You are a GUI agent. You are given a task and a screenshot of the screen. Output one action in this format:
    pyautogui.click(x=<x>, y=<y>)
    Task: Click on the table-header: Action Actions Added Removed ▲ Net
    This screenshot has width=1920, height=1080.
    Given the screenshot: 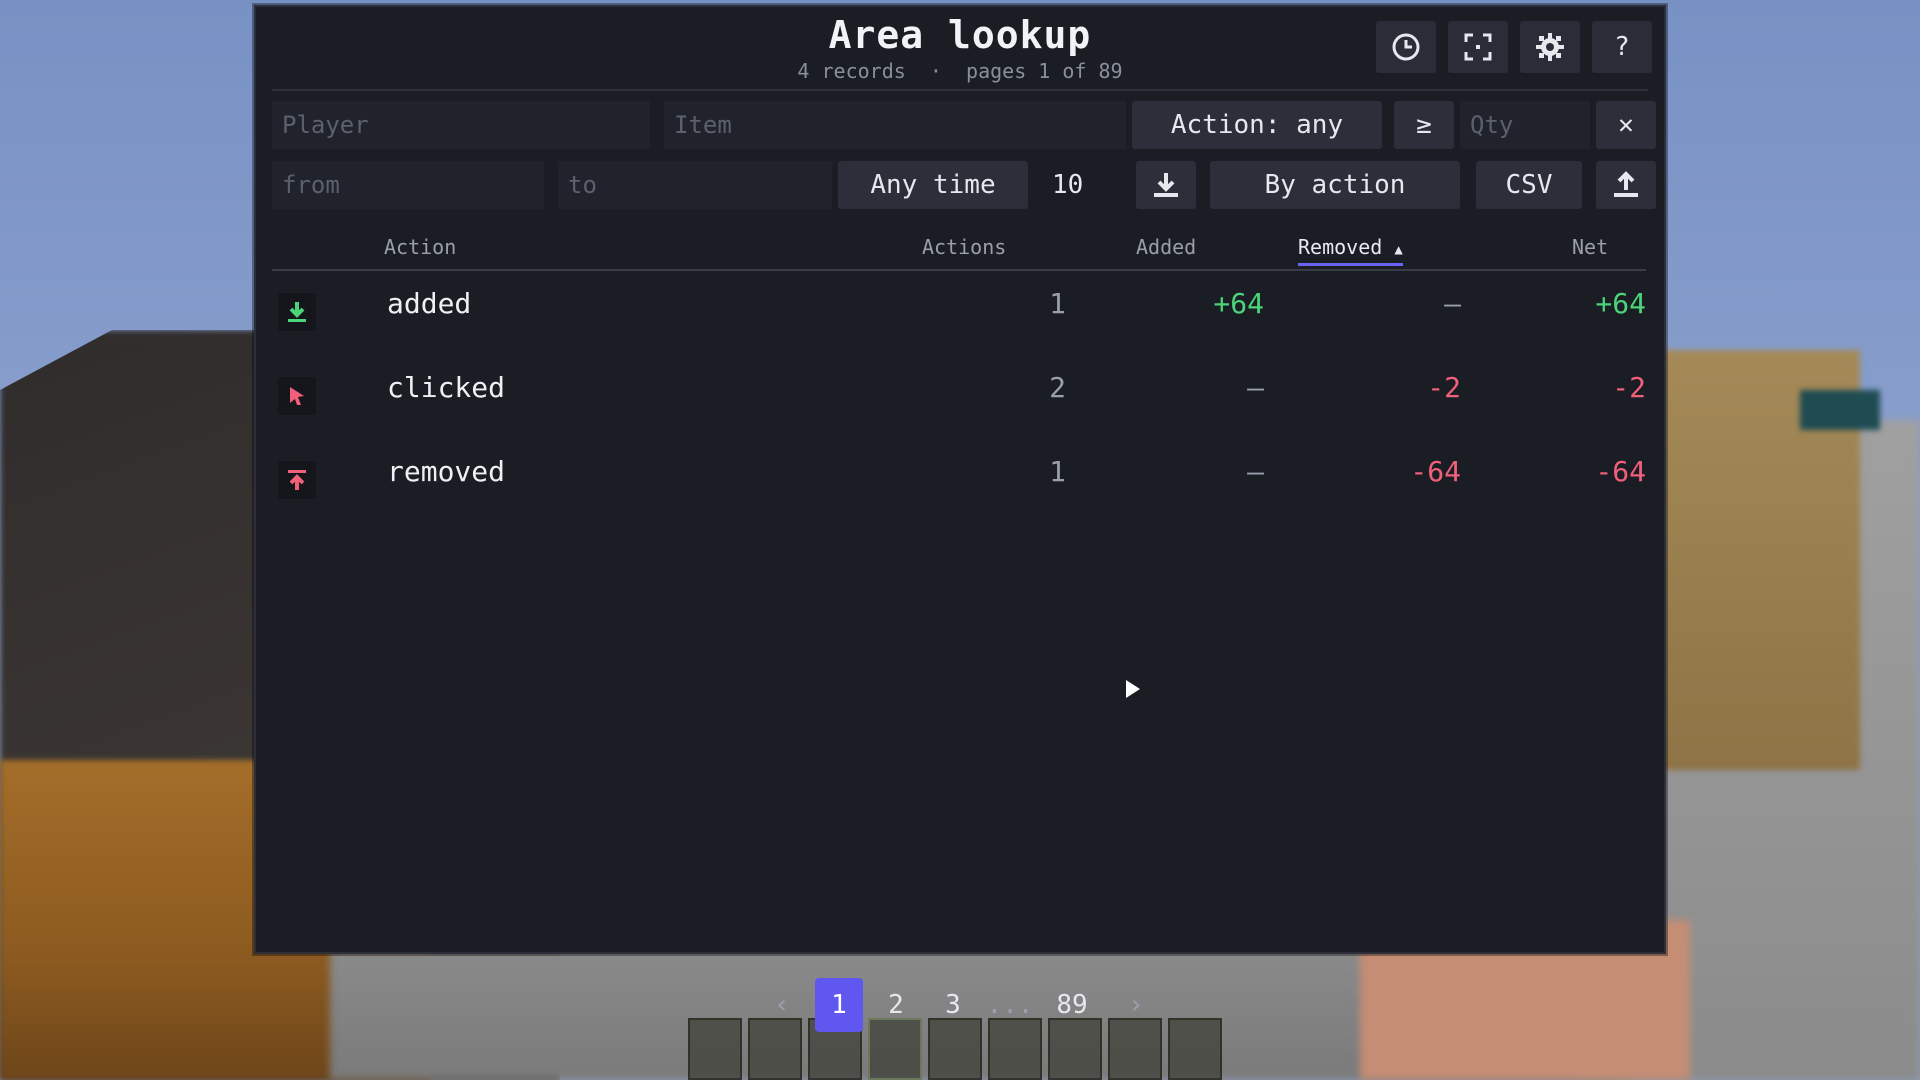 What is the action you would take?
    pyautogui.click(x=959, y=250)
    